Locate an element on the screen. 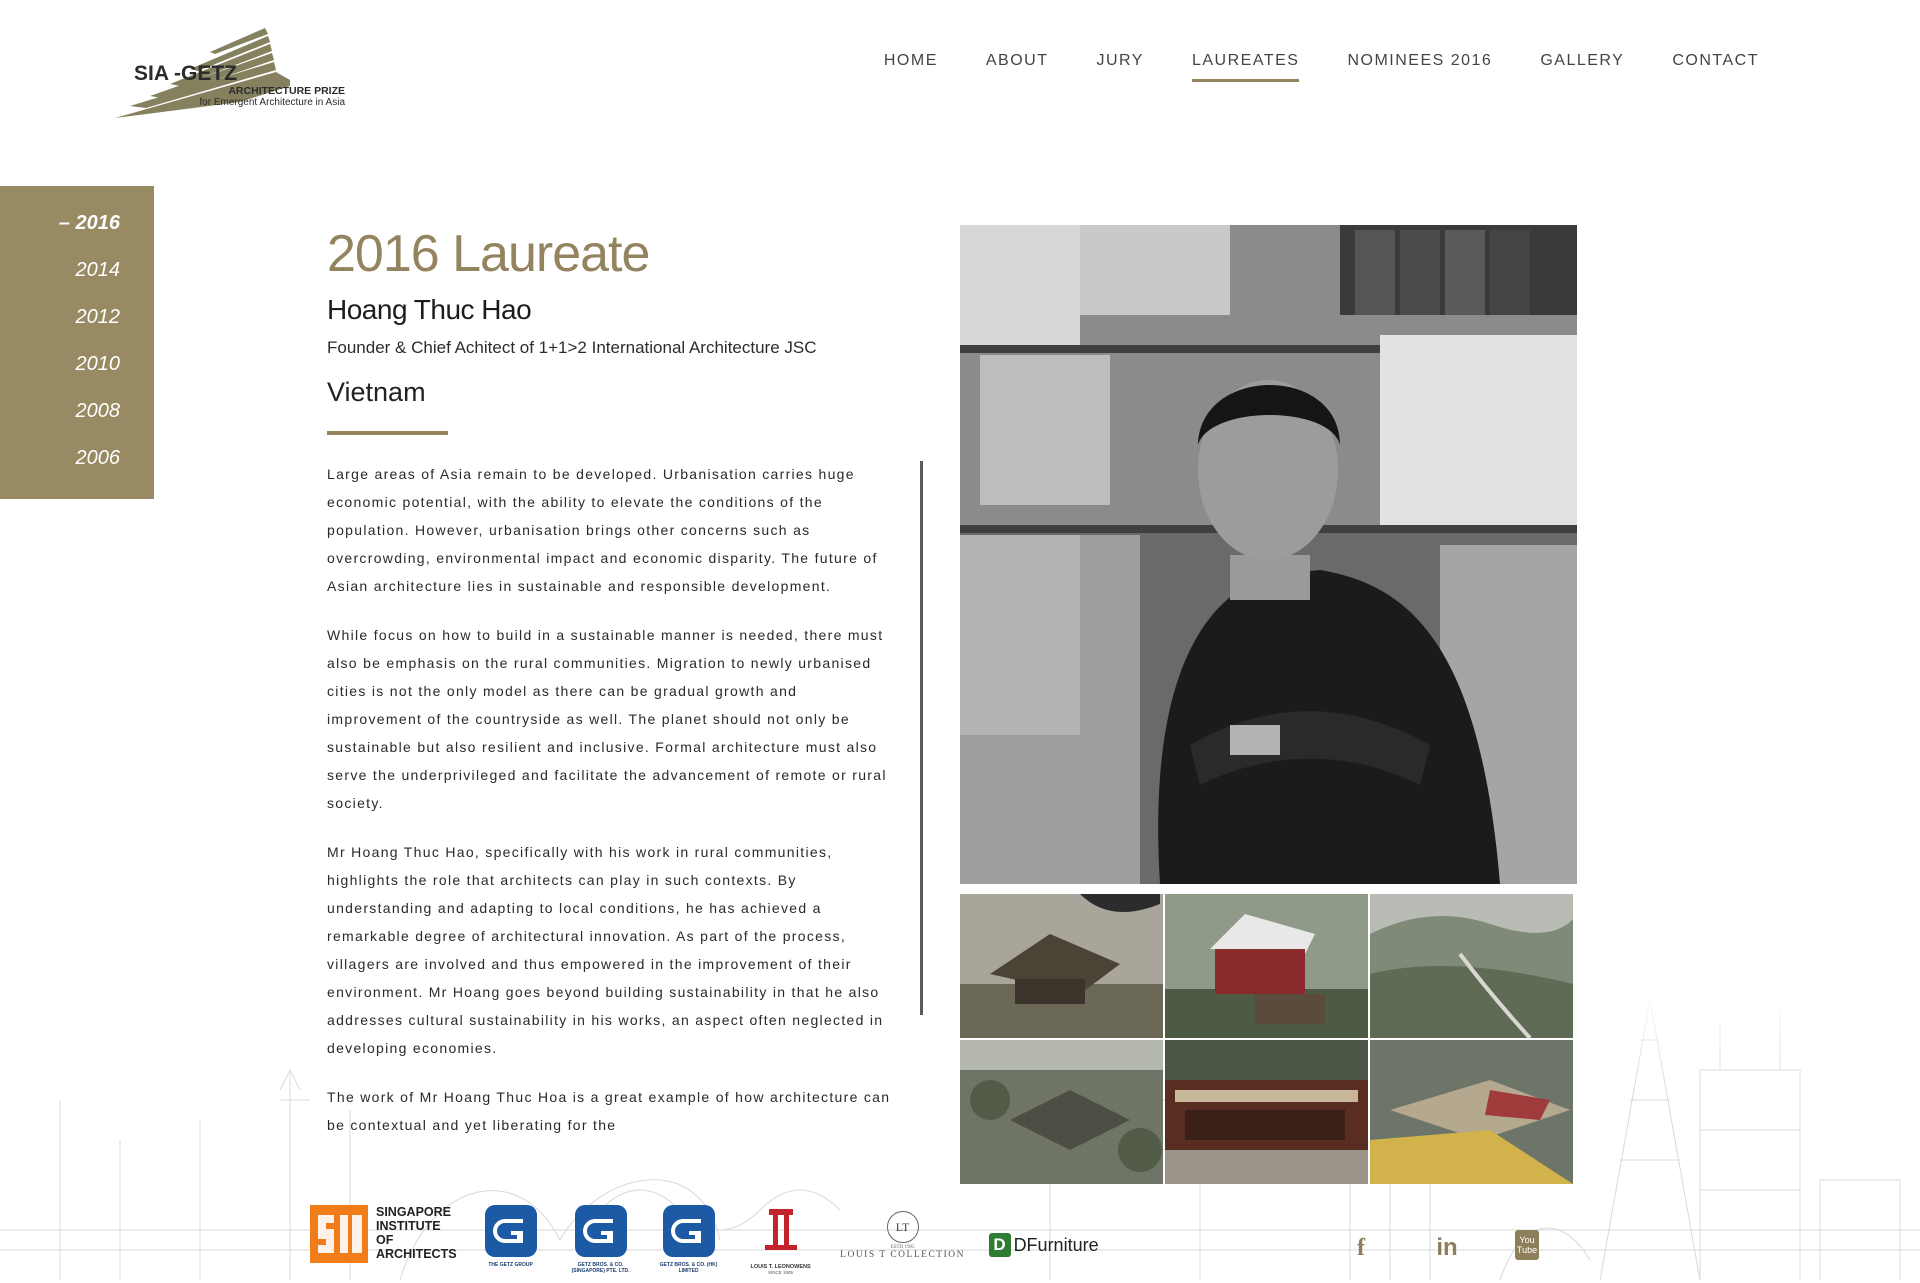  sia-logo: SINGAPORE INSTITUTE OF ARCHITECTS is located at coordinates (383, 1234).